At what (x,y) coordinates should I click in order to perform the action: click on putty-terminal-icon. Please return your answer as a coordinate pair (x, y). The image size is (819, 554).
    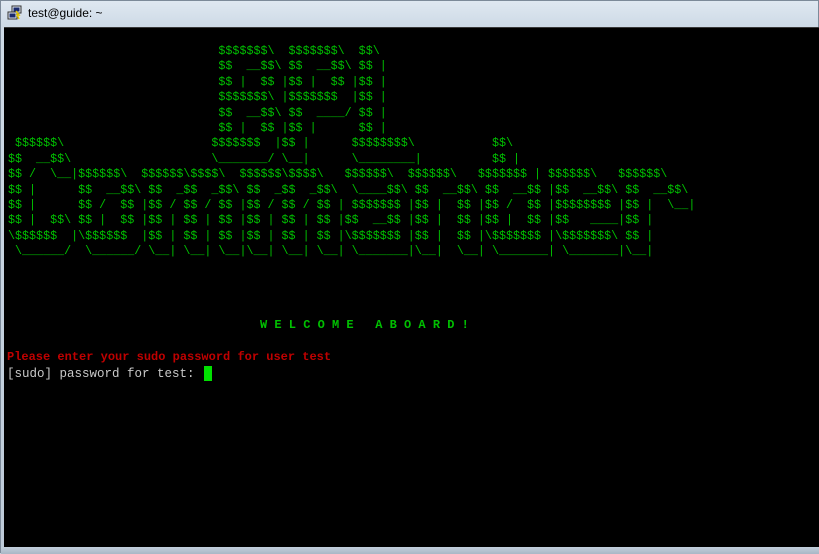
    Looking at the image, I should click on (15, 13).